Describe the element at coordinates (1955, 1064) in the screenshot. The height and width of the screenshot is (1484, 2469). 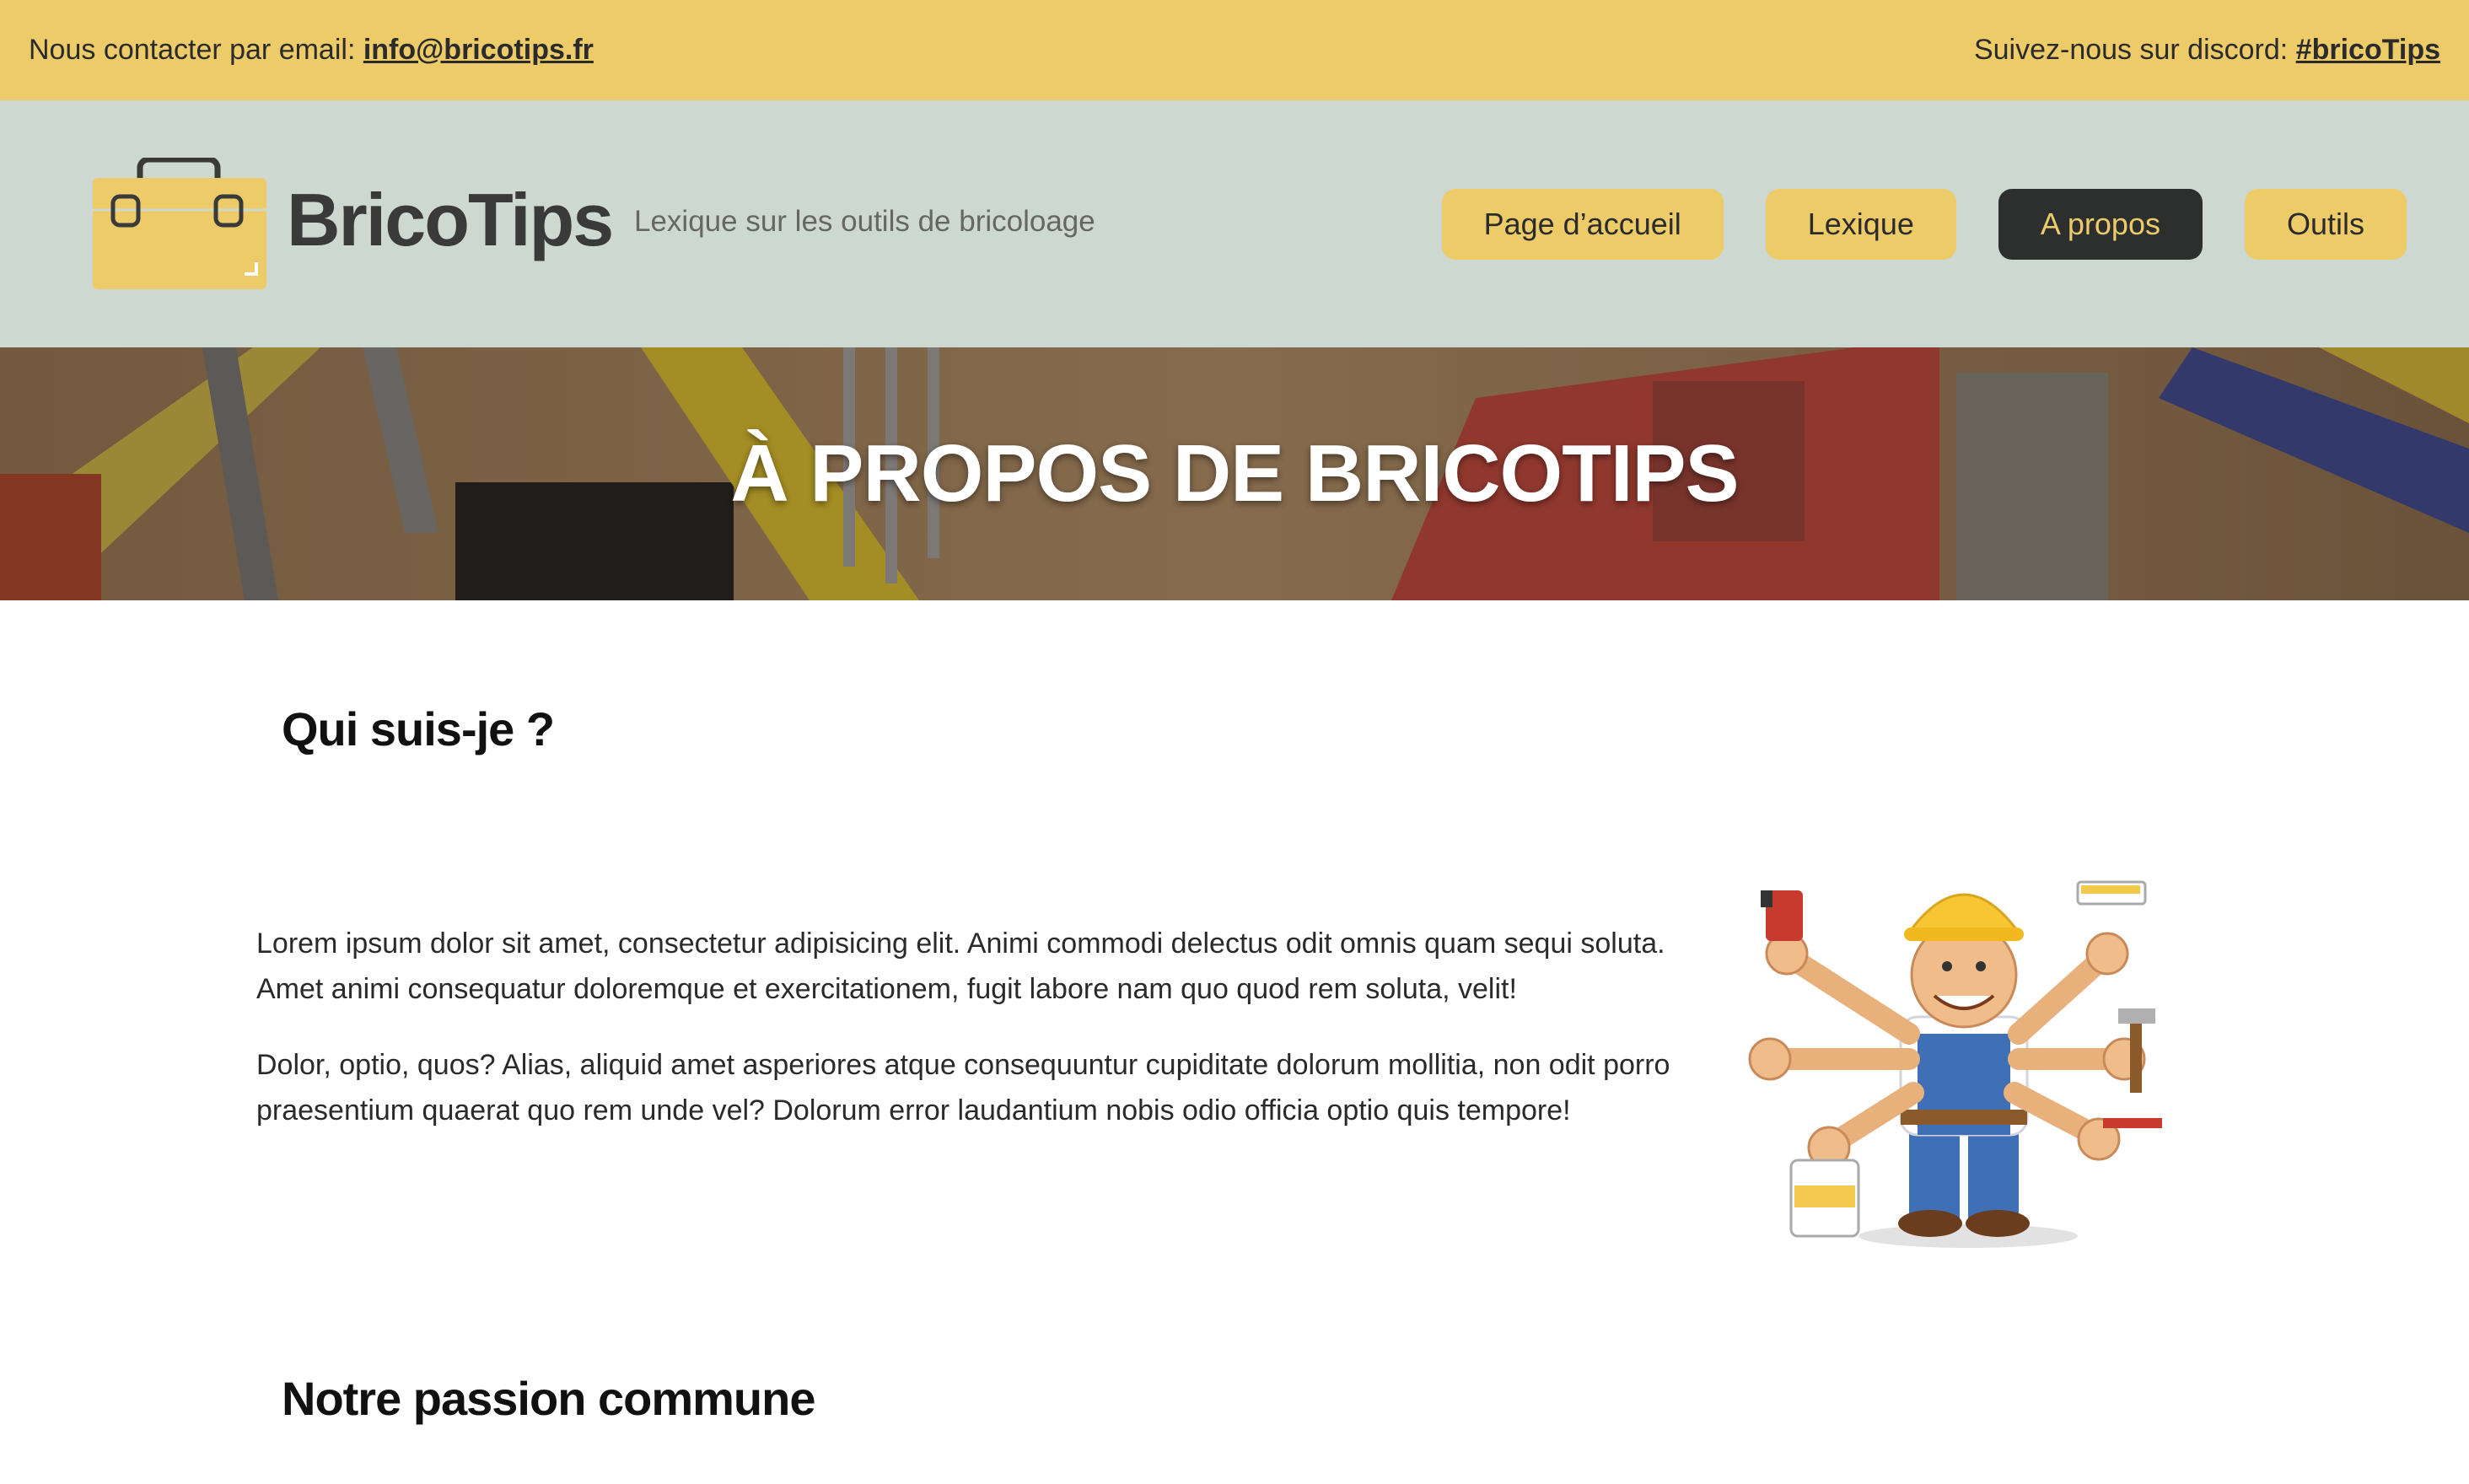
I see `handyman-illustration` at that location.